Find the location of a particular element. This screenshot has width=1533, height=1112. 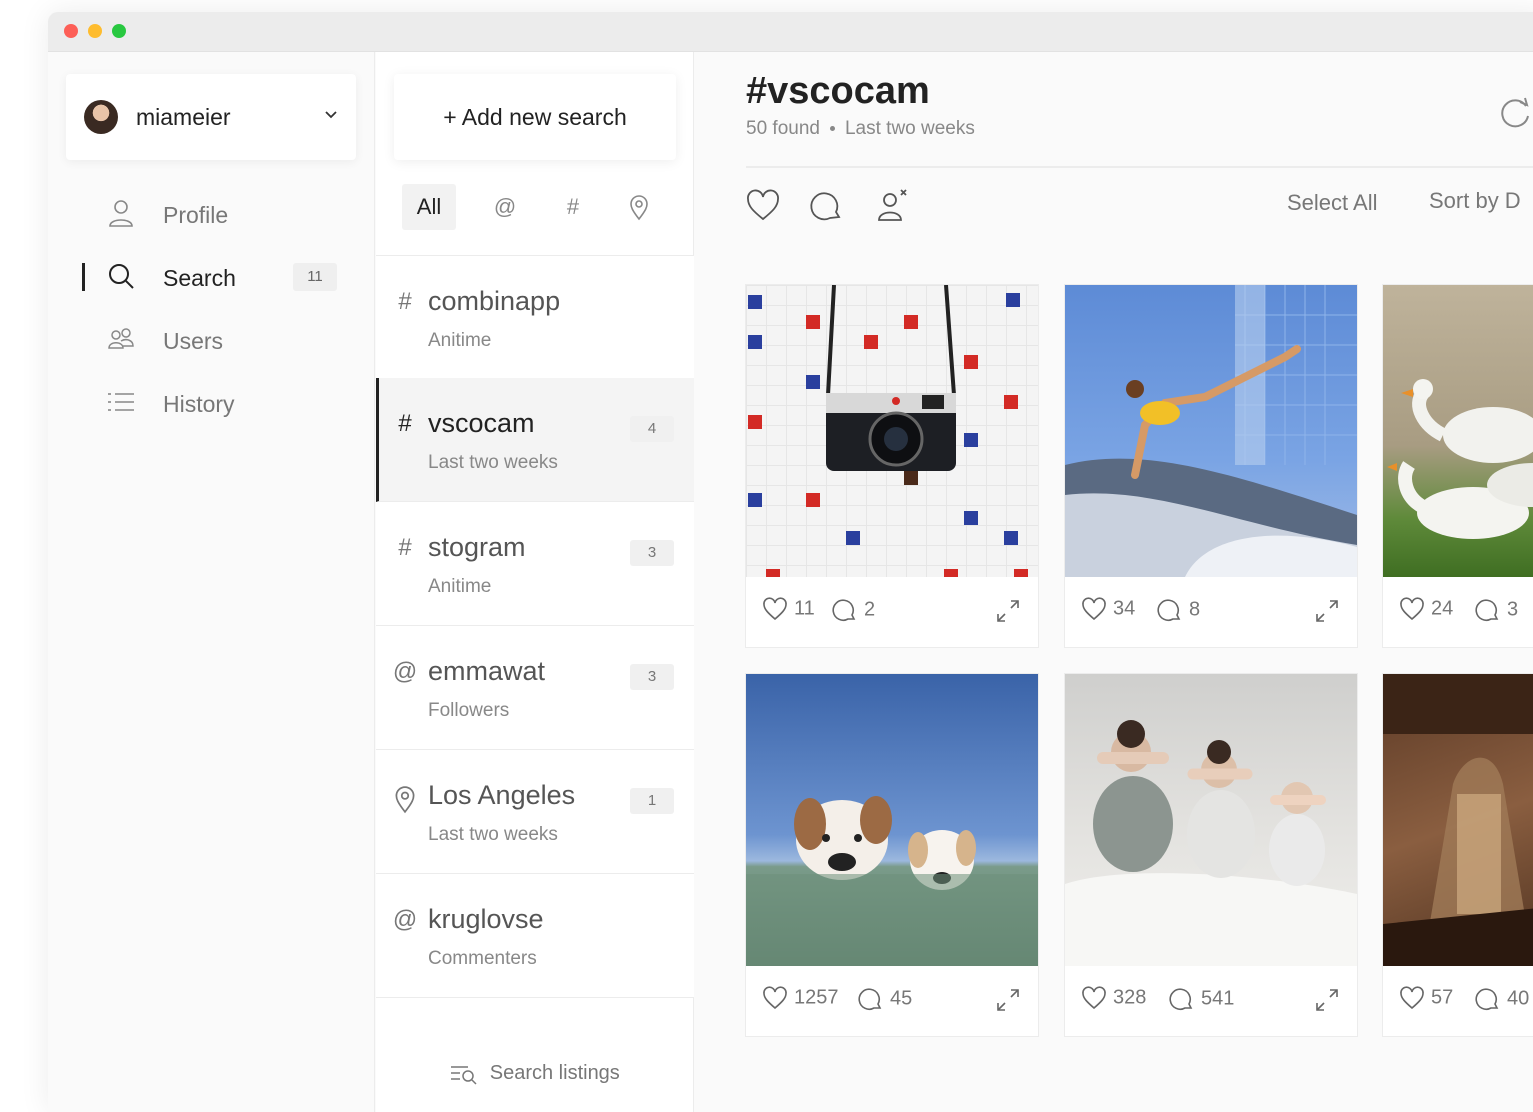

results-period: Last two weeks is located at coordinates (909, 128).